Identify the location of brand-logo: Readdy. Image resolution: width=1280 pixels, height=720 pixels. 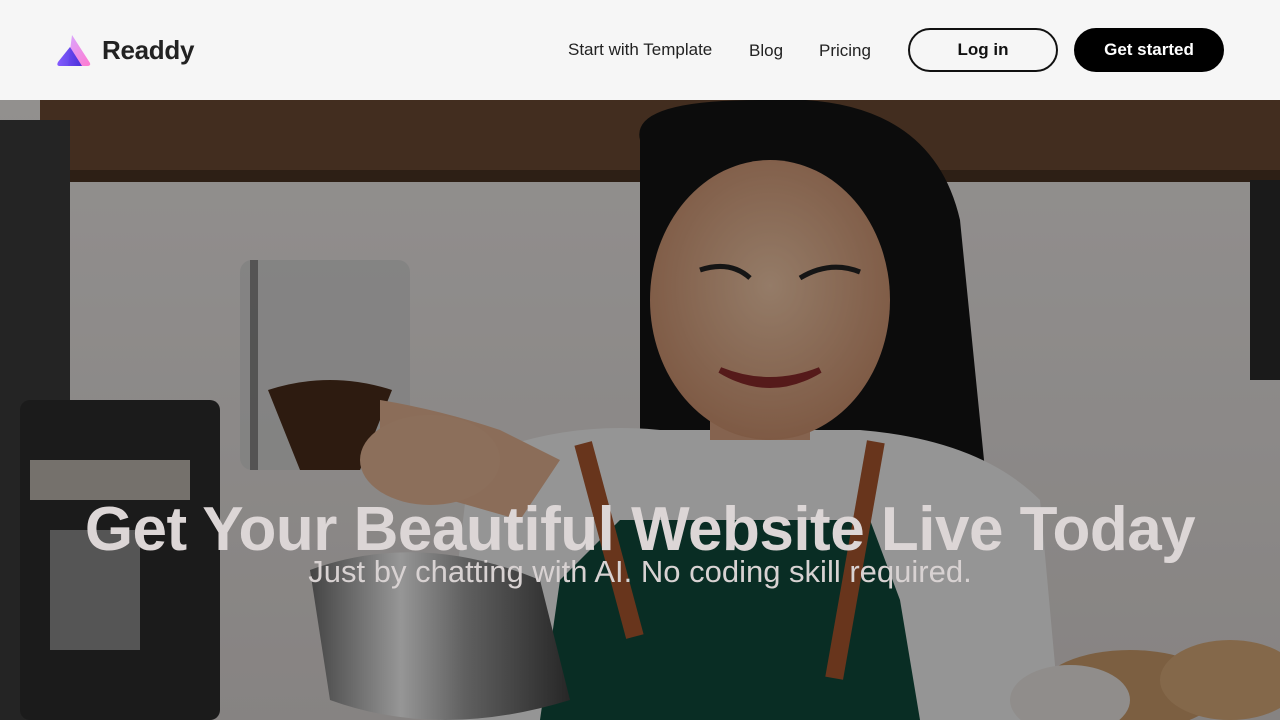
(125, 50).